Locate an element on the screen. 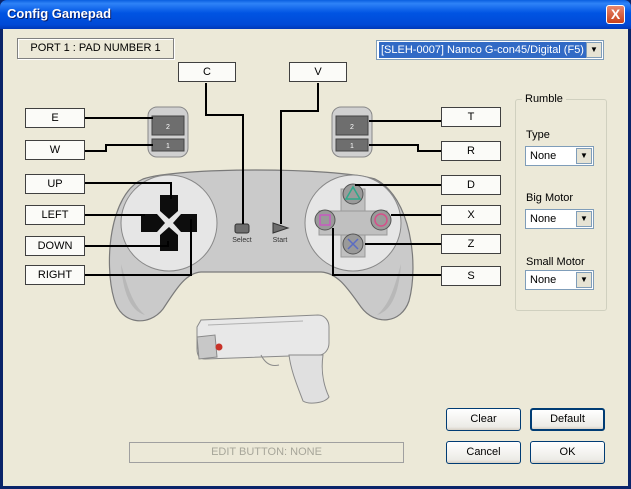  binding-square: S is located at coordinates (471, 276).